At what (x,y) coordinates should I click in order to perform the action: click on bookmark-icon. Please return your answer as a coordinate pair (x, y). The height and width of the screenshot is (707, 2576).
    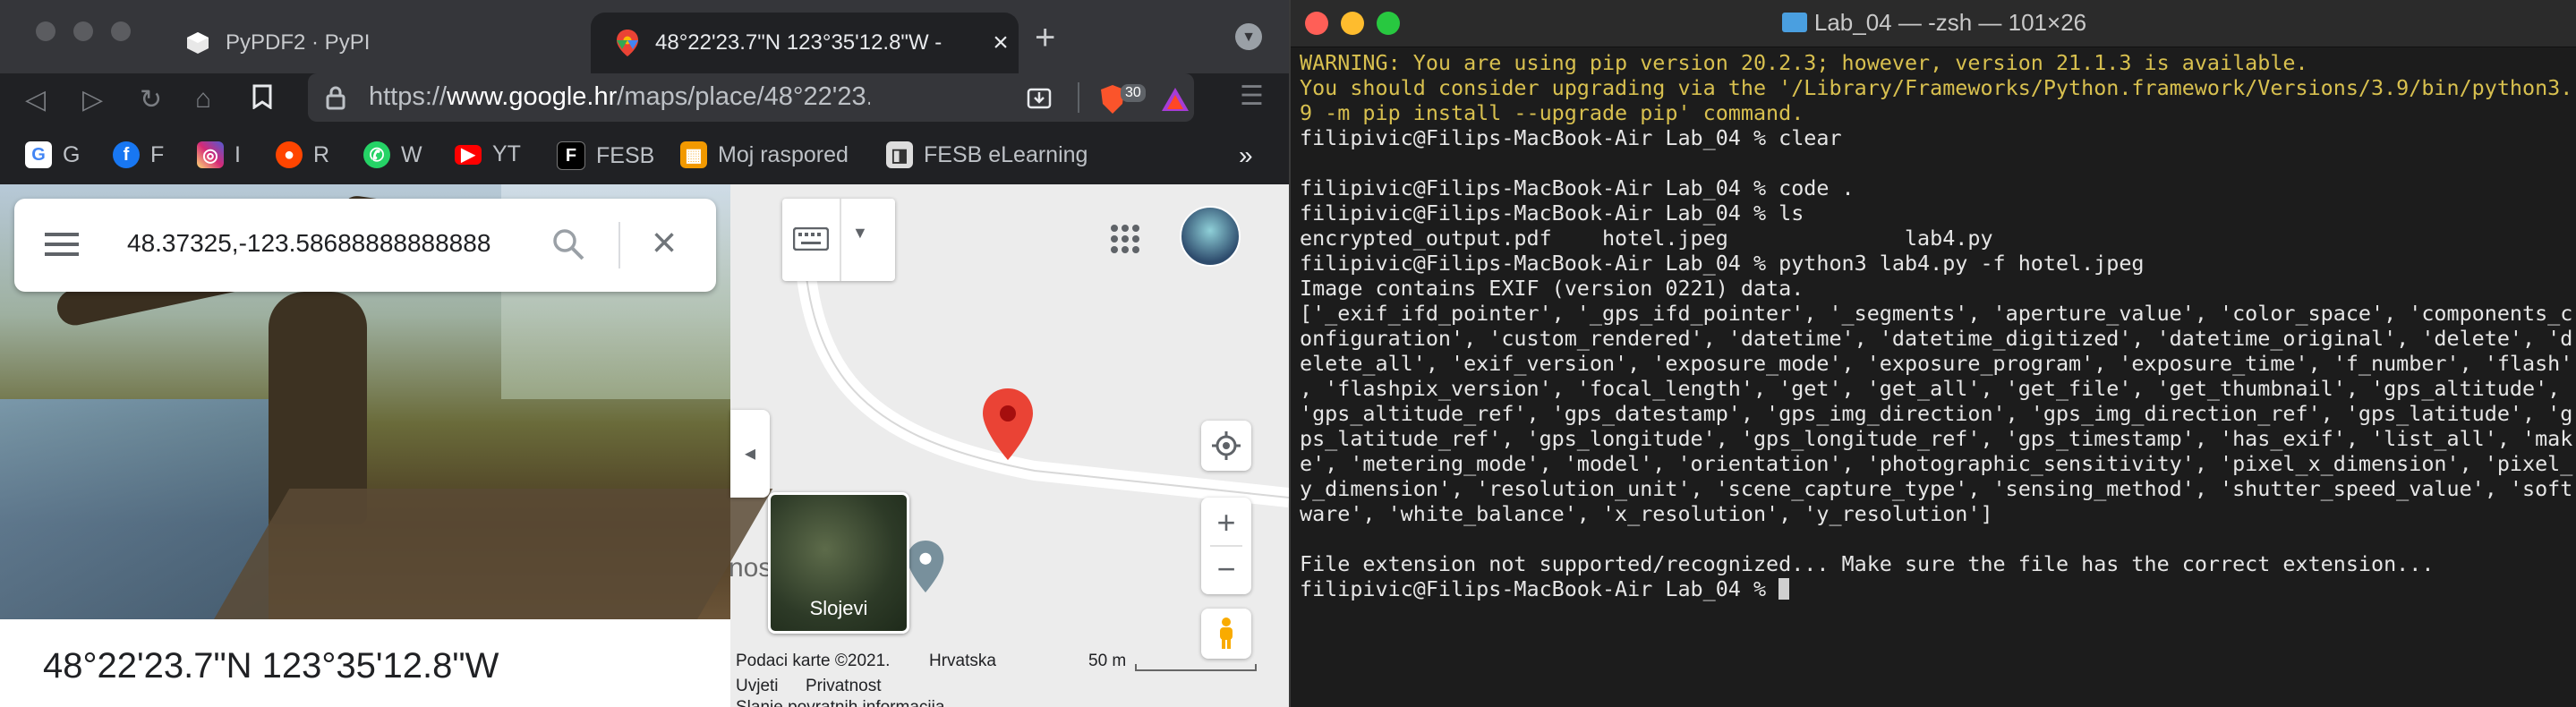
    Looking at the image, I should click on (262, 100).